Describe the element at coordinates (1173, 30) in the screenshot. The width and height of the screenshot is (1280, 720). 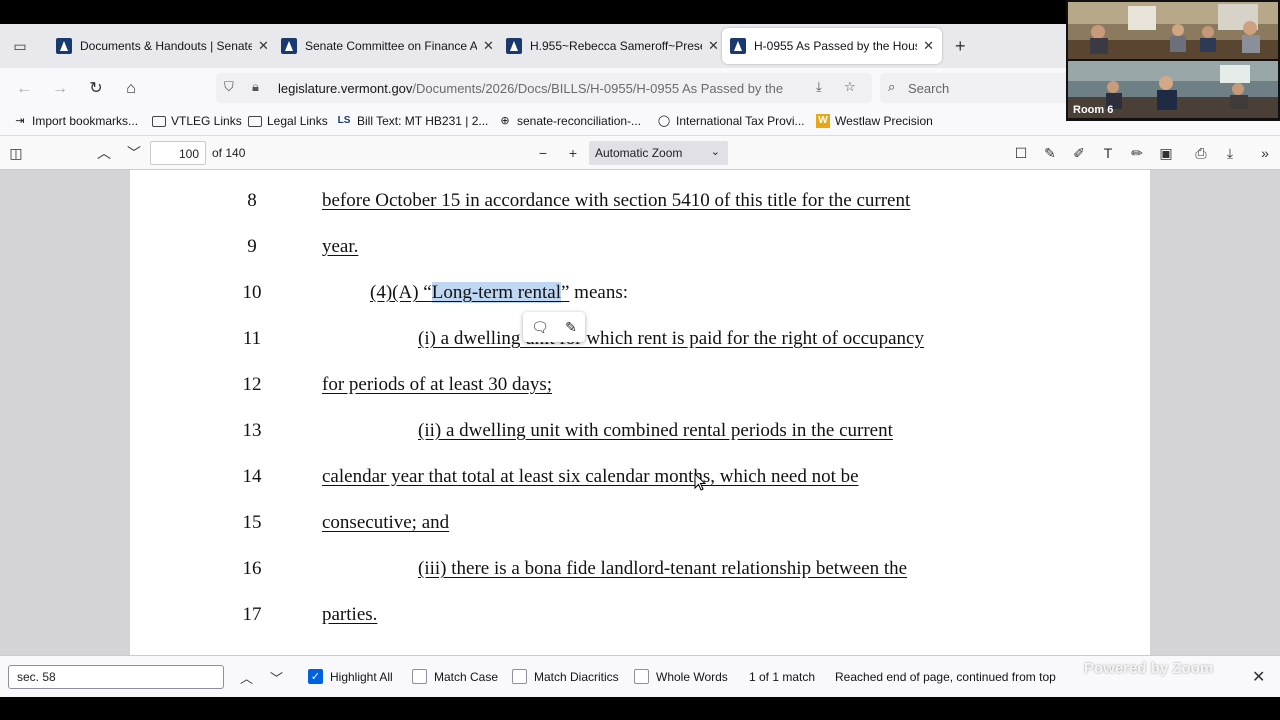
I see `video-tile-committee` at that location.